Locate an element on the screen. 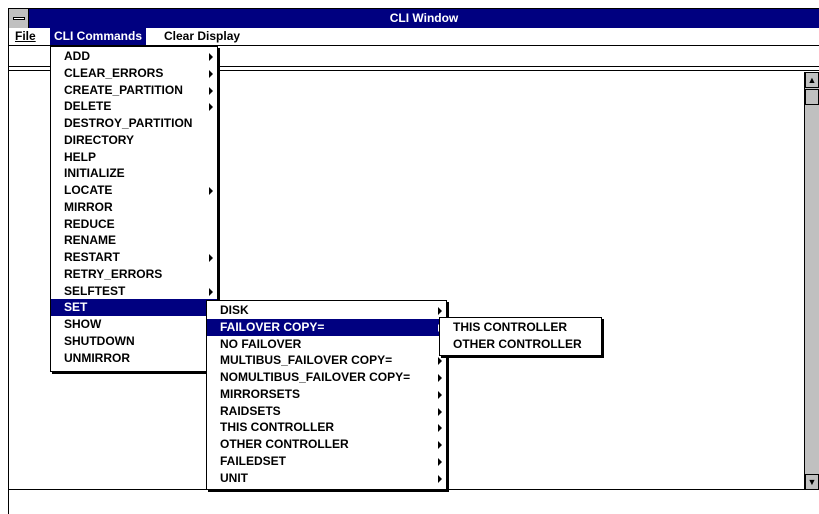 The image size is (819, 514). set-item-other-controller: OTHER CONTROLLER is located at coordinates (326, 444).